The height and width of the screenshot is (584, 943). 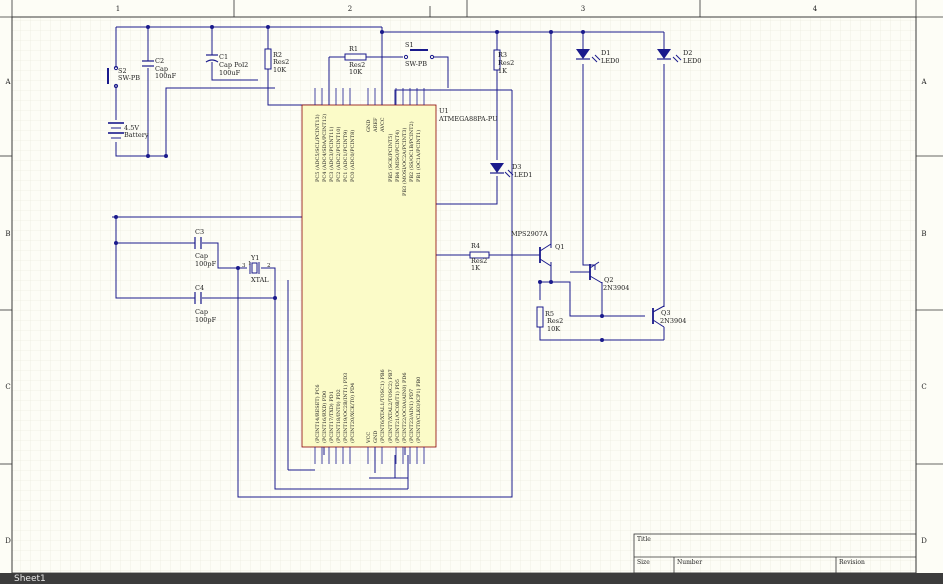 I want to click on u1-pin-bottom-11: (PCINT21/OC0B/T1) PD5, so click(x=397, y=411).